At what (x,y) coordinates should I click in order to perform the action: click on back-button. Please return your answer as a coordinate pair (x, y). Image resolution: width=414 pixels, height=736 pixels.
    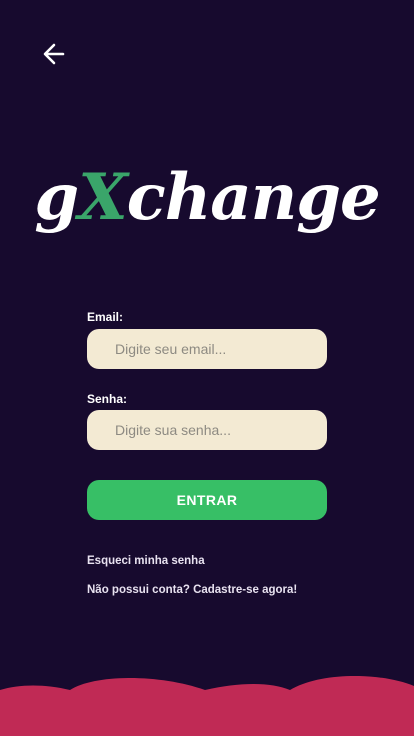
    Looking at the image, I should click on (54, 54).